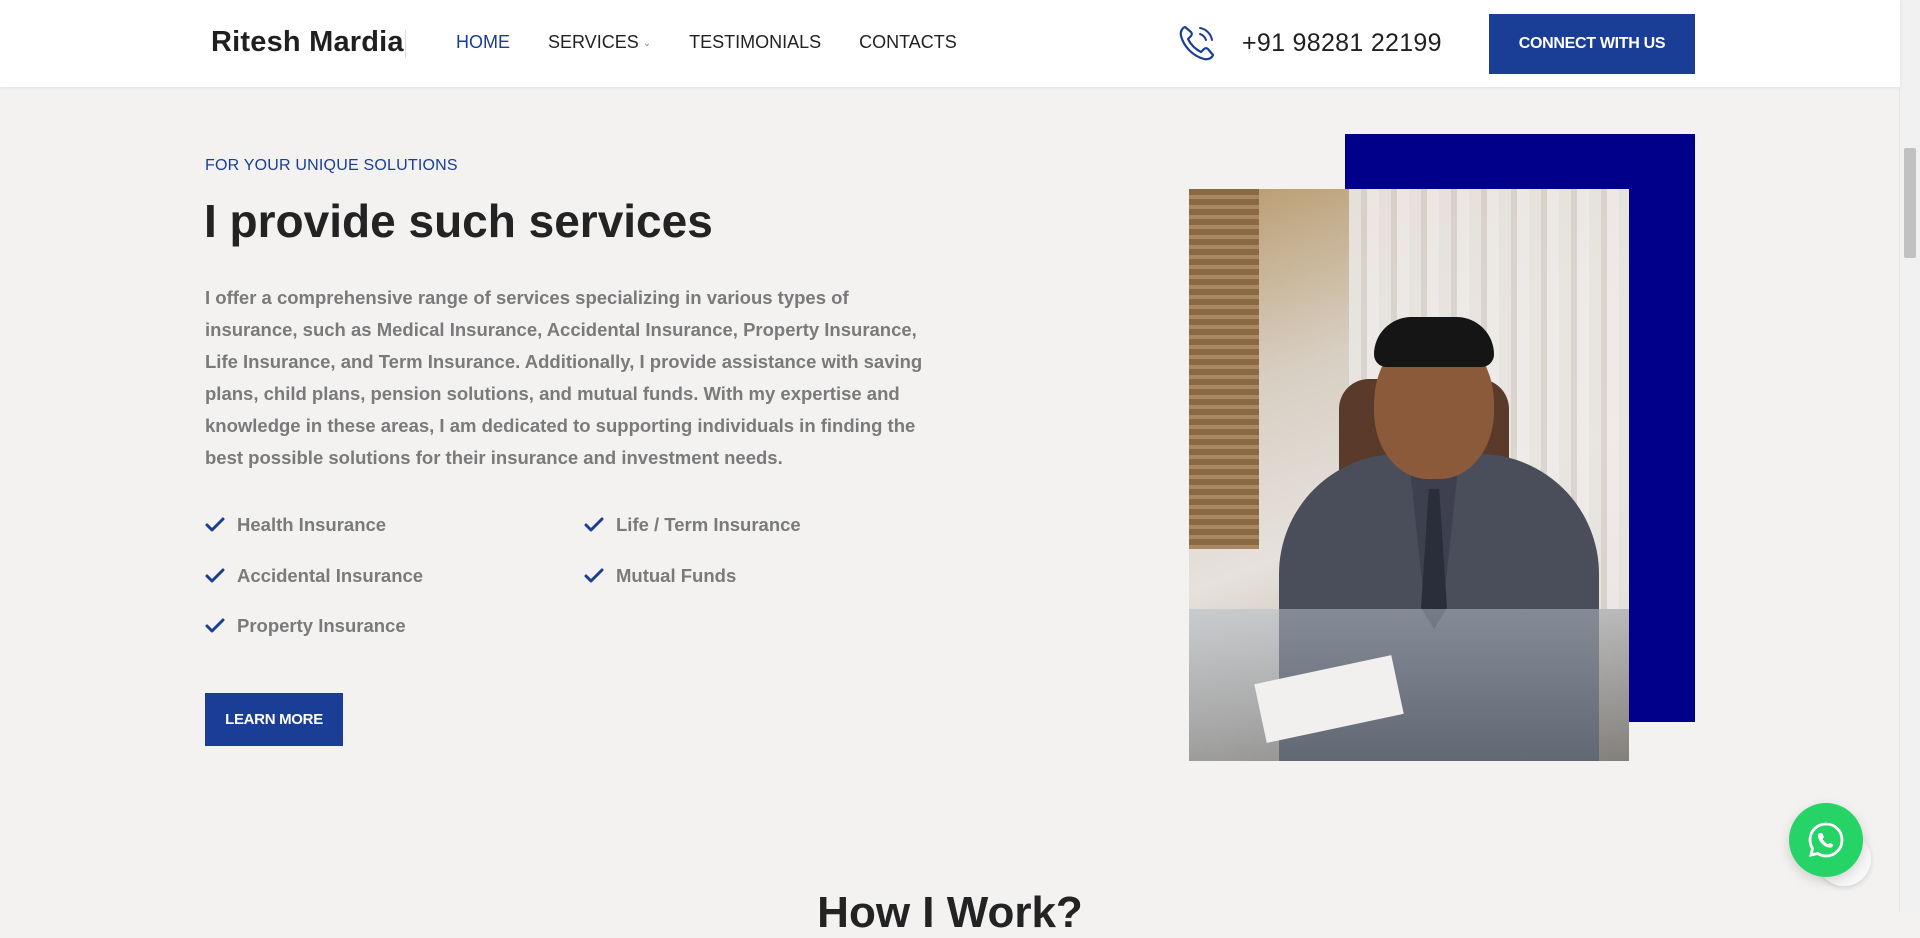 The height and width of the screenshot is (938, 1920). Describe the element at coordinates (1909, 456) in the screenshot. I see `page-scrollbar` at that location.